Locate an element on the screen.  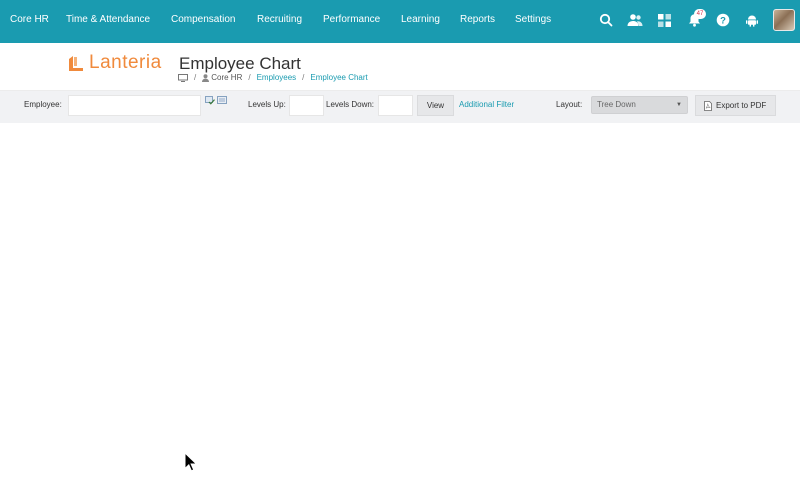
layout-select: Tree Down ▼ is located at coordinates (639, 105).